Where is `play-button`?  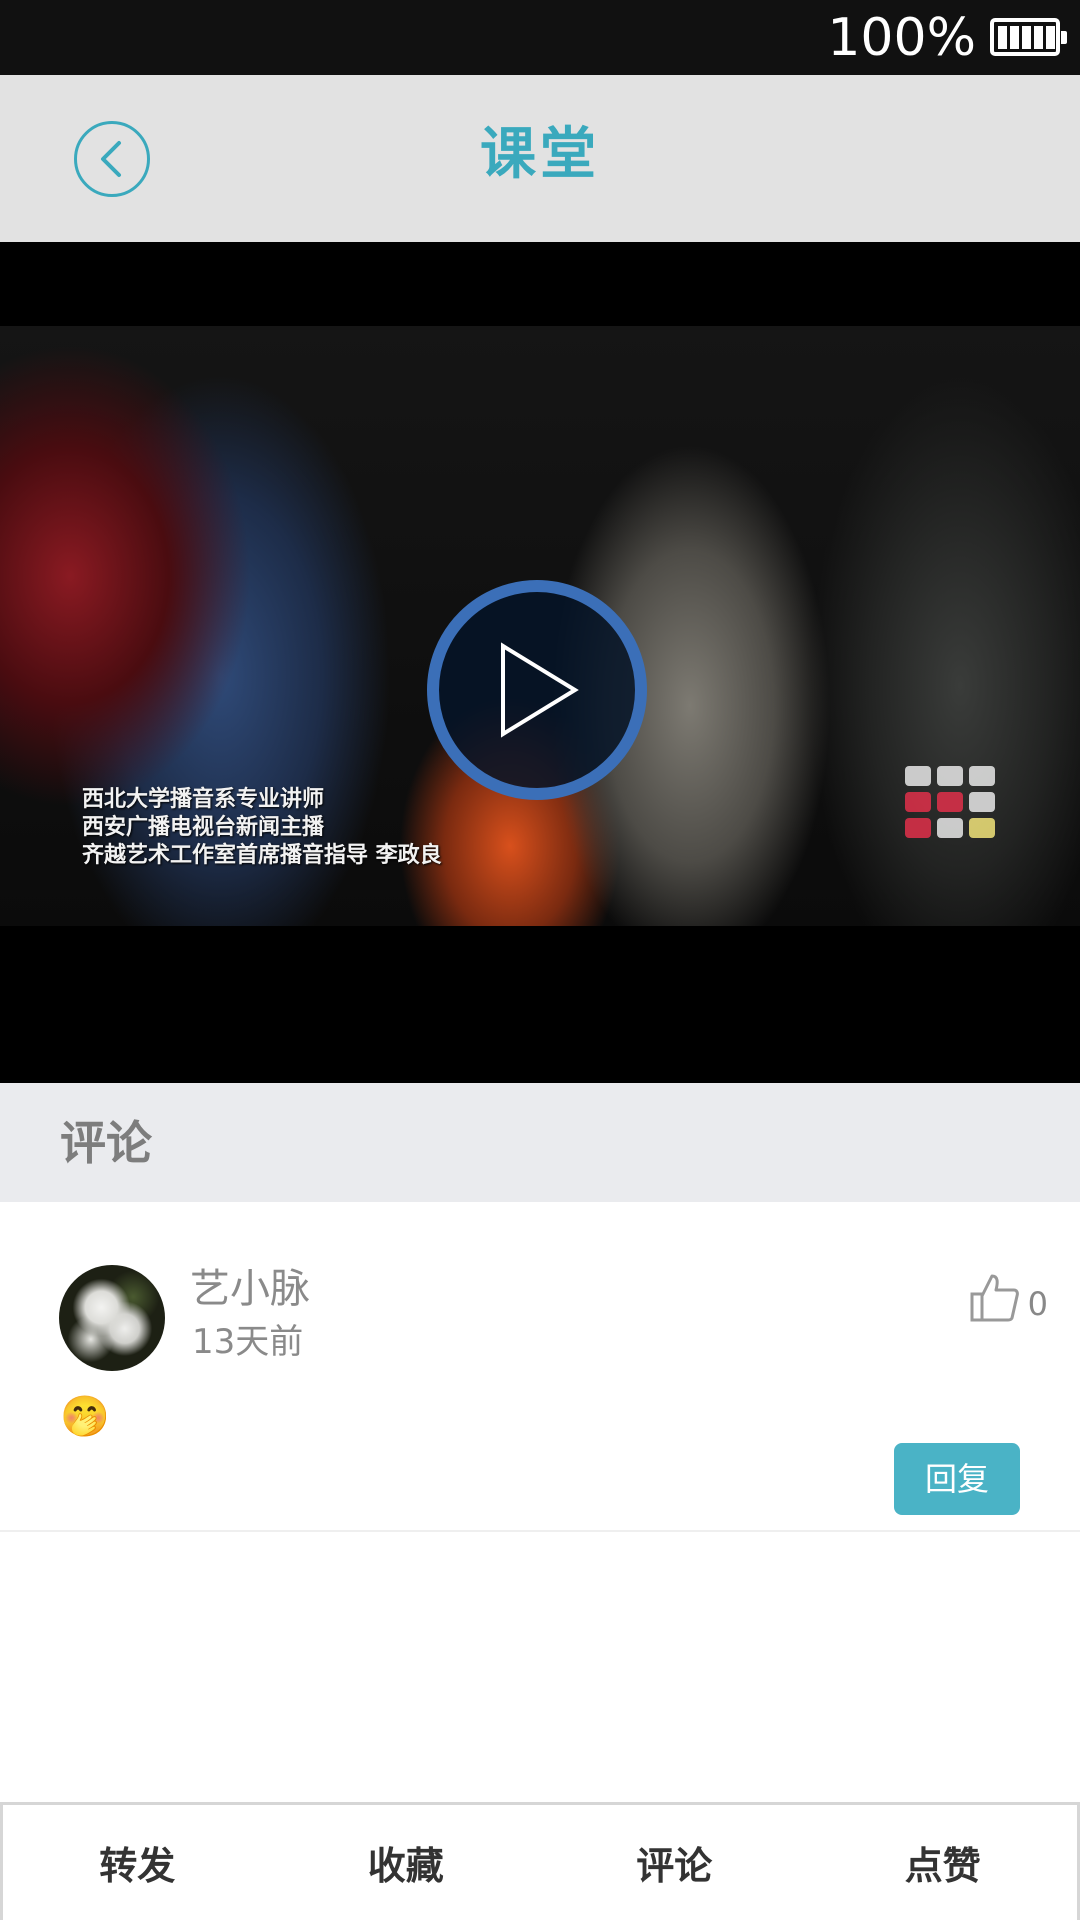
play-button is located at coordinates (537, 690).